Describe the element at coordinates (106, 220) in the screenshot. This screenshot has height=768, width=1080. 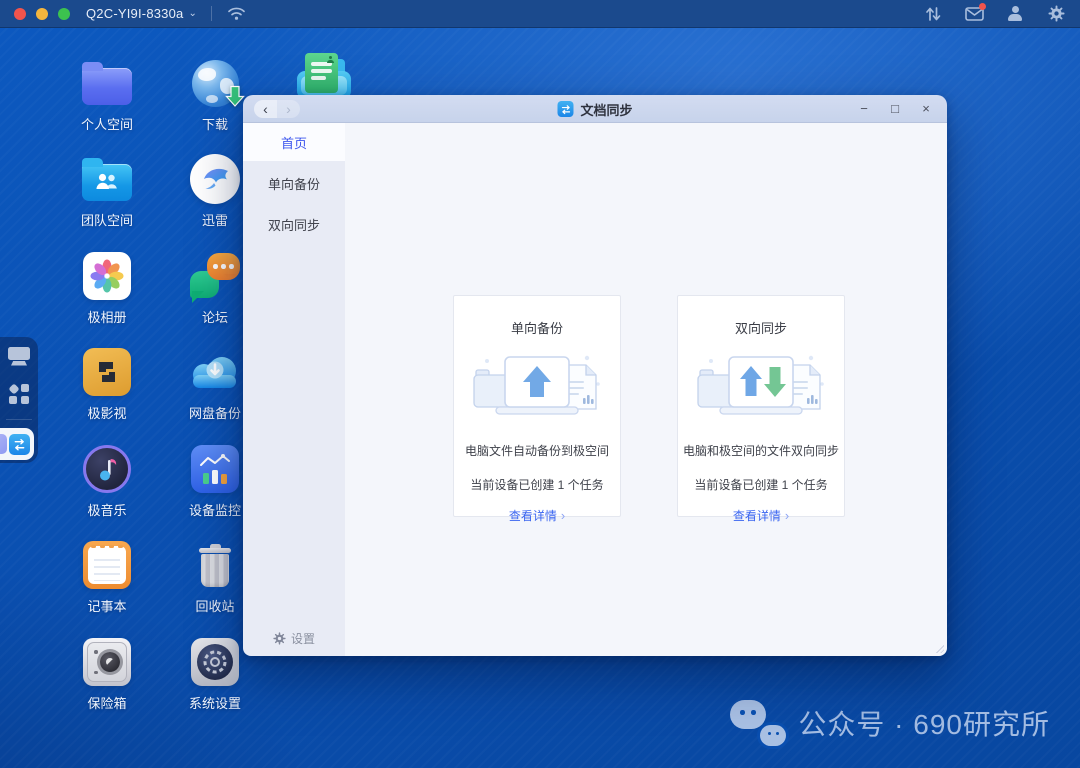
I see `desktop-icon-label: 团队空间` at that location.